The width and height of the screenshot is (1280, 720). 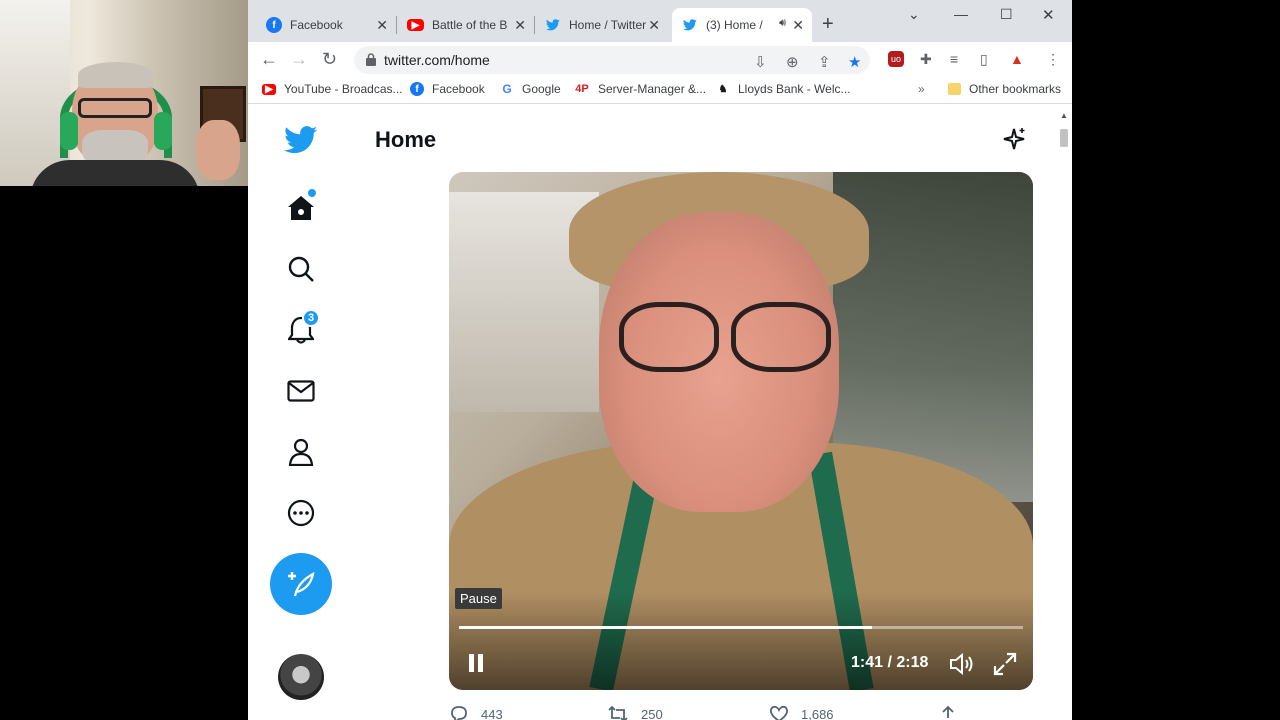 I want to click on webcam-window-light, so click(x=35, y=93).